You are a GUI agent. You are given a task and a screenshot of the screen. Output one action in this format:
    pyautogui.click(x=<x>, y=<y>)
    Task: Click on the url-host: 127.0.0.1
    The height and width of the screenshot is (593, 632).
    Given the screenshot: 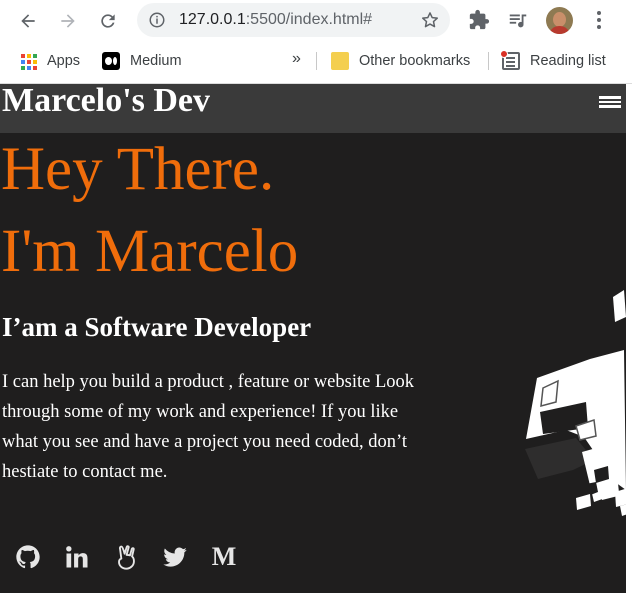 What is the action you would take?
    pyautogui.click(x=212, y=19)
    